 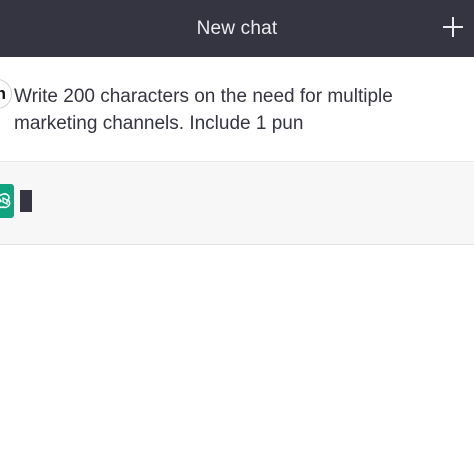 I want to click on user-avatar: n, so click(x=6, y=94).